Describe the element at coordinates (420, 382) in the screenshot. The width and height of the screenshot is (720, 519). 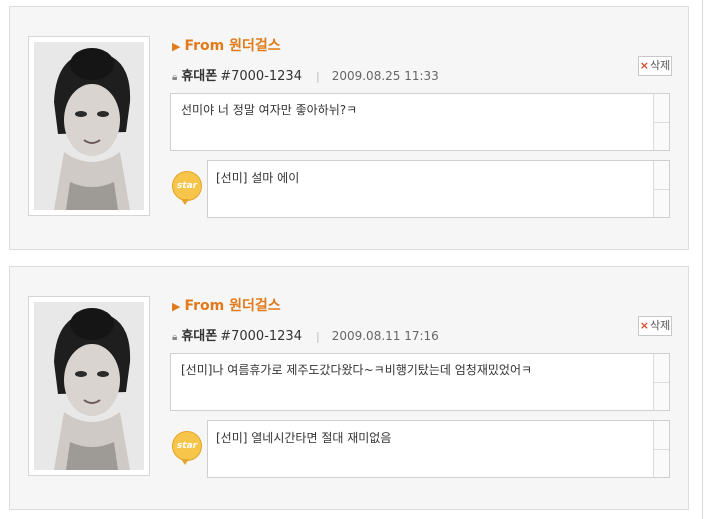
I see `message-box: [선미]나 여름휴가로 제주도갔다왔다~ㅋ비행기탔는데 엄청재밌었어ㅋ` at that location.